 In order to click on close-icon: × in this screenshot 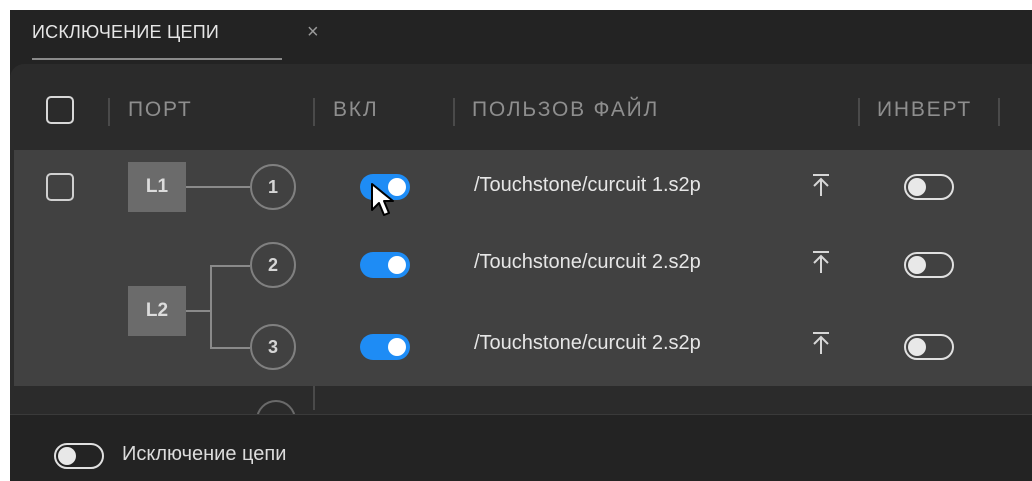, I will do `click(313, 32)`.